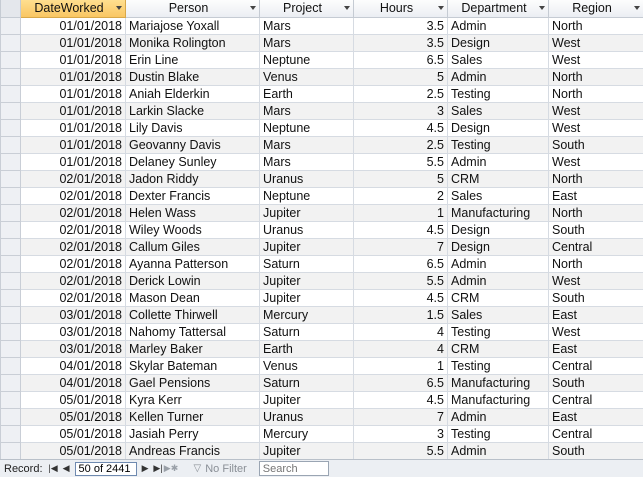 Image resolution: width=643 pixels, height=477 pixels. What do you see at coordinates (306, 331) in the screenshot?
I see `project-cell: Saturn` at bounding box center [306, 331].